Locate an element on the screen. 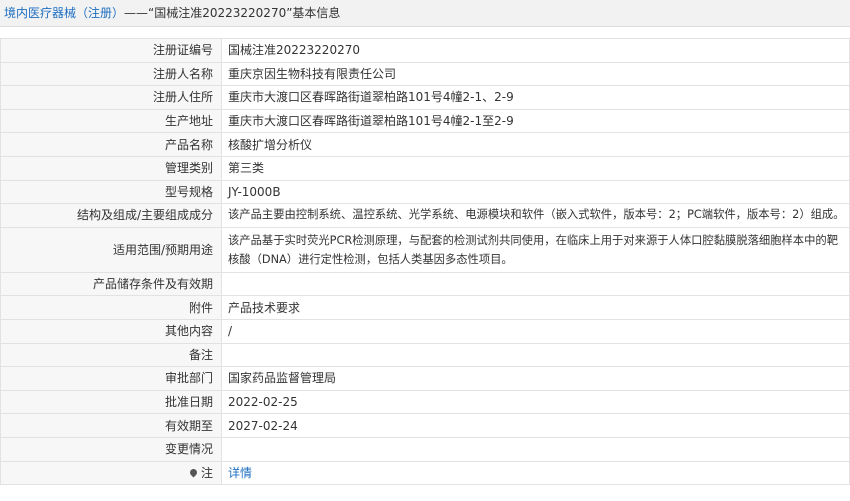 Image resolution: width=850 pixels, height=501 pixels. table-row: 审批部门 国家药品监督管理局 is located at coordinates (425, 378).